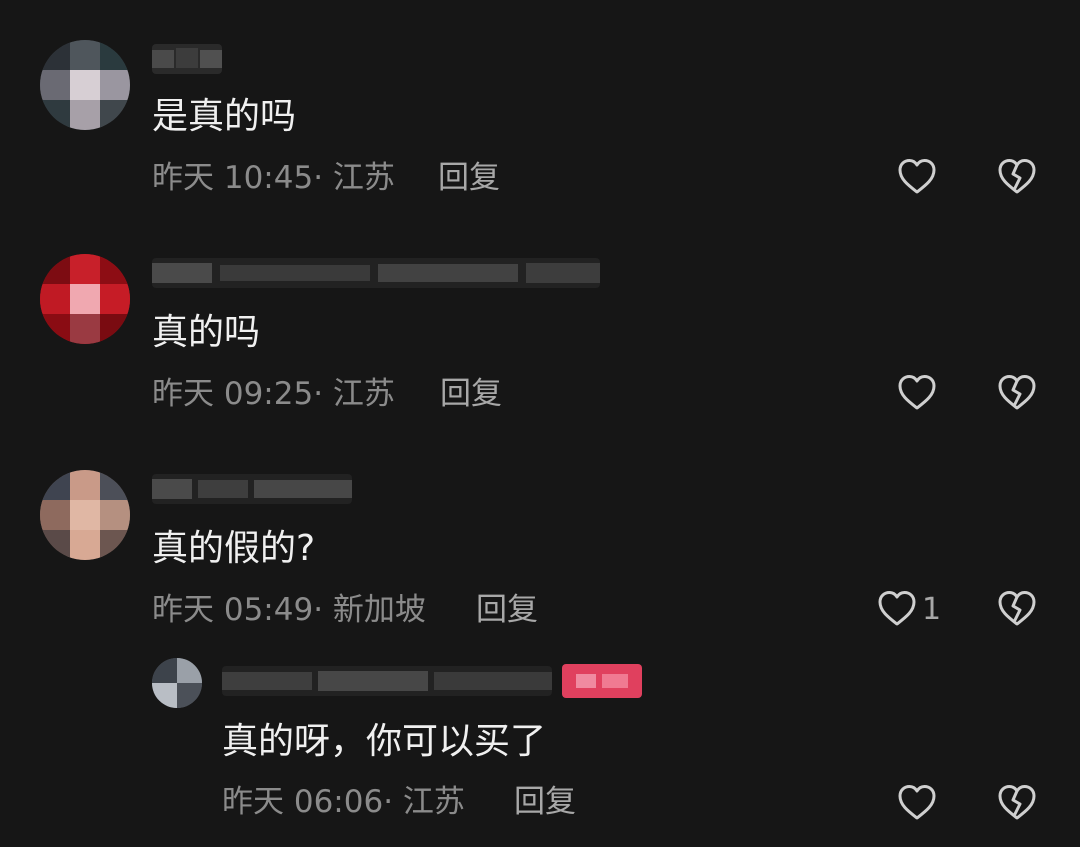  What do you see at coordinates (384, 741) in the screenshot?
I see `reply-text: 真的呀，你可以买了` at bounding box center [384, 741].